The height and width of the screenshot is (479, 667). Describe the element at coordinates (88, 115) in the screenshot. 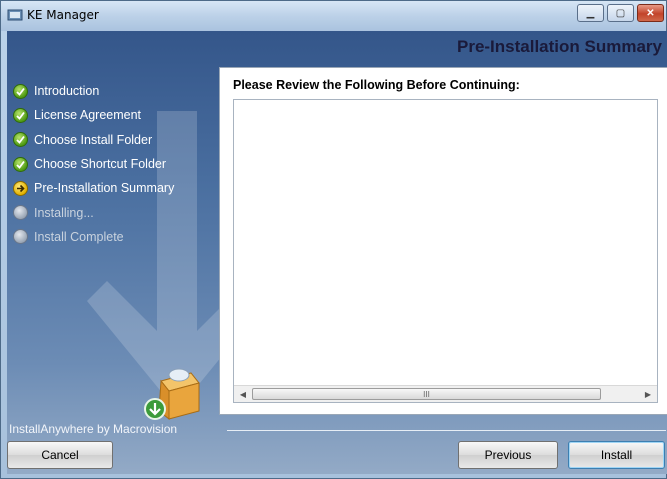

I see `step-label: License Agreement` at that location.